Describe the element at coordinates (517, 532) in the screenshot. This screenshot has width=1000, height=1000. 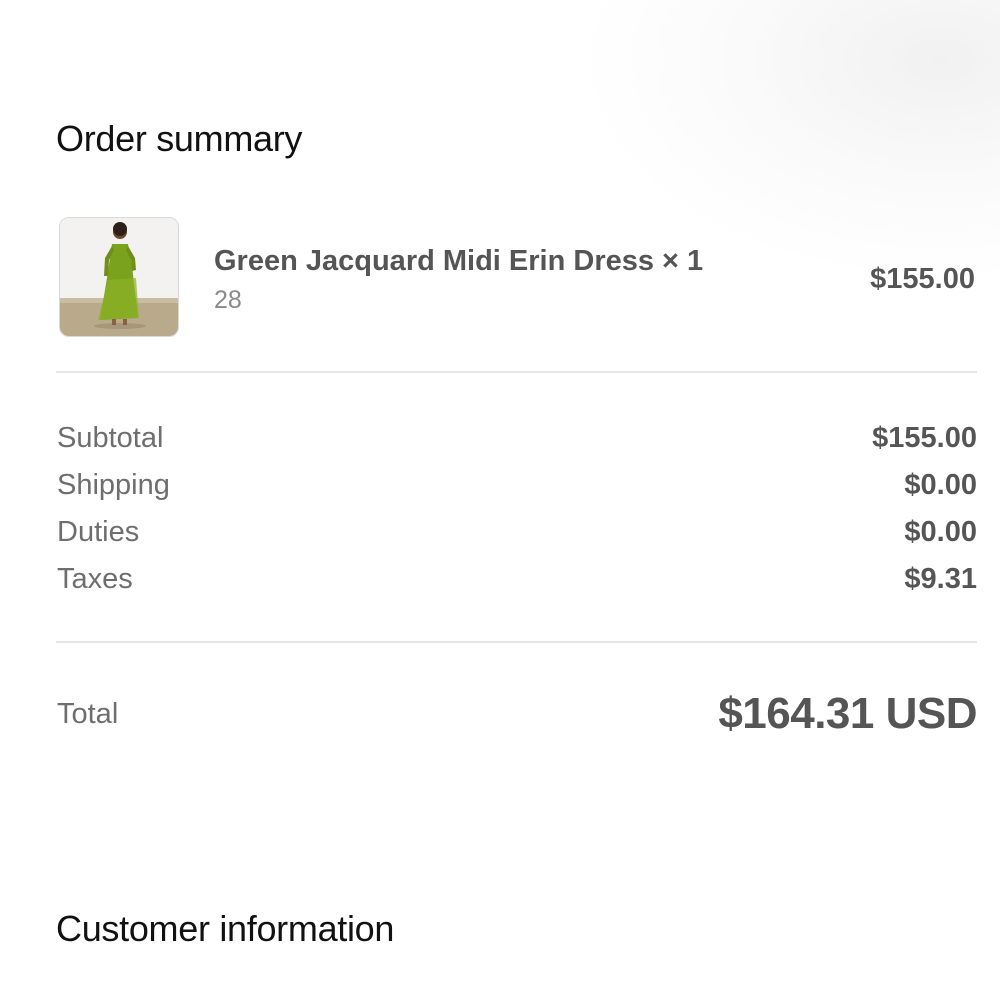
I see `duties-row: Duties $0.00` at that location.